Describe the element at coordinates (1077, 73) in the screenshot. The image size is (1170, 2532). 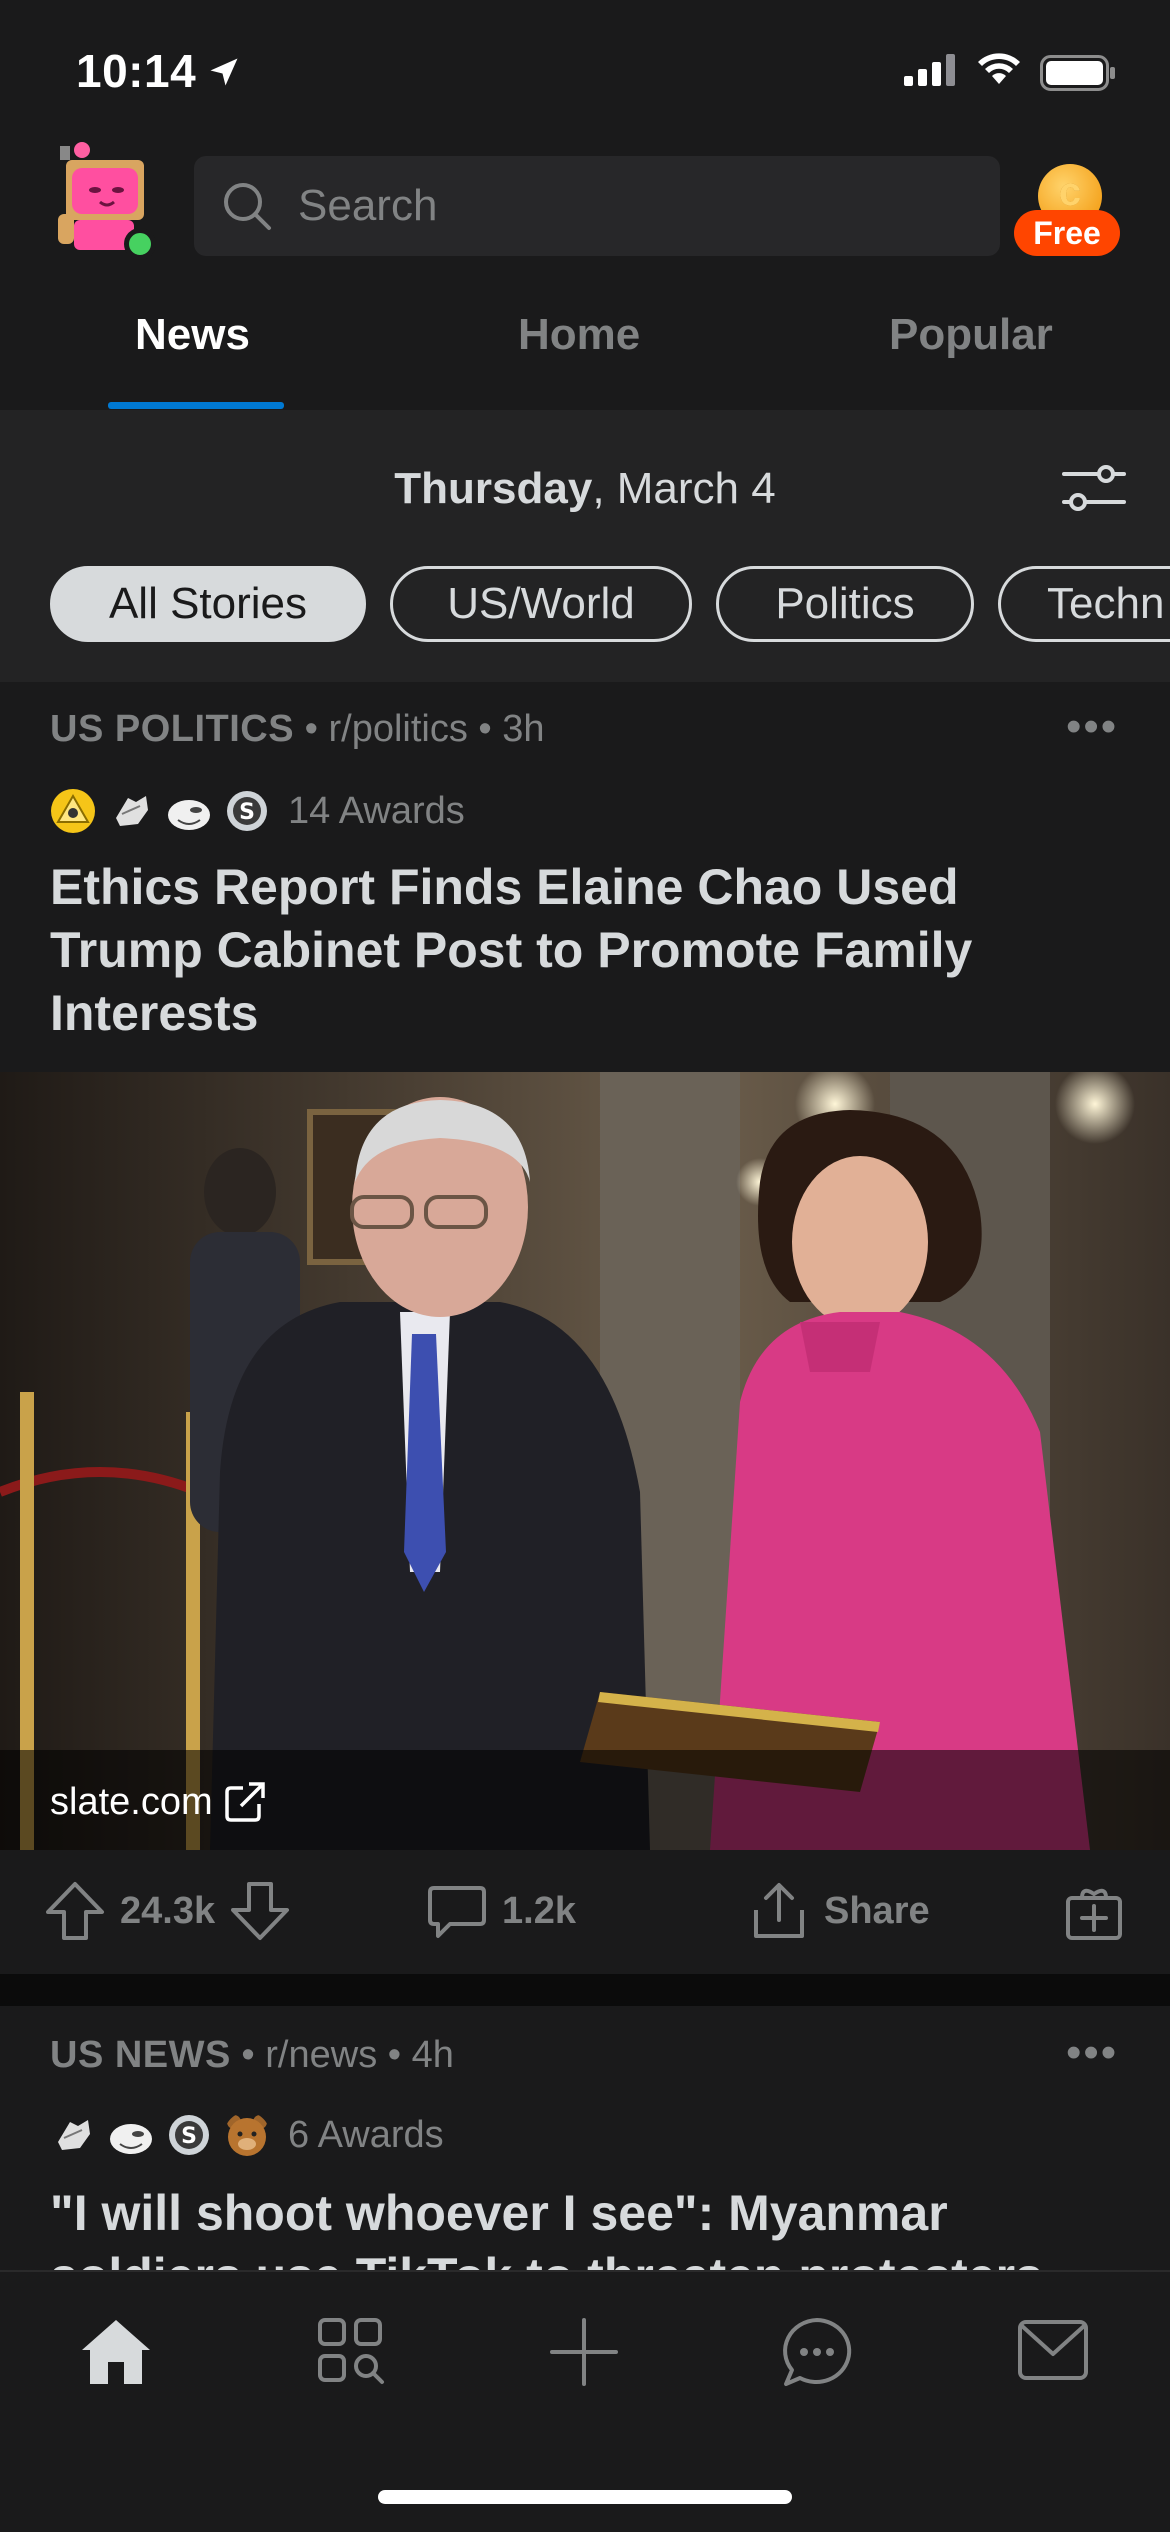
I see `battery-icon` at that location.